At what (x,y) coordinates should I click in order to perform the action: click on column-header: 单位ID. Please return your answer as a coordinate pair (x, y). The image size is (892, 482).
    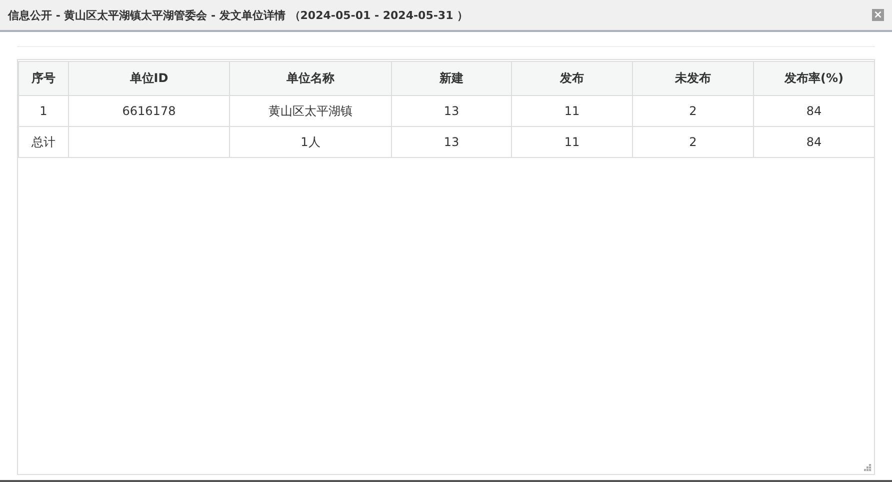
    Looking at the image, I should click on (149, 79).